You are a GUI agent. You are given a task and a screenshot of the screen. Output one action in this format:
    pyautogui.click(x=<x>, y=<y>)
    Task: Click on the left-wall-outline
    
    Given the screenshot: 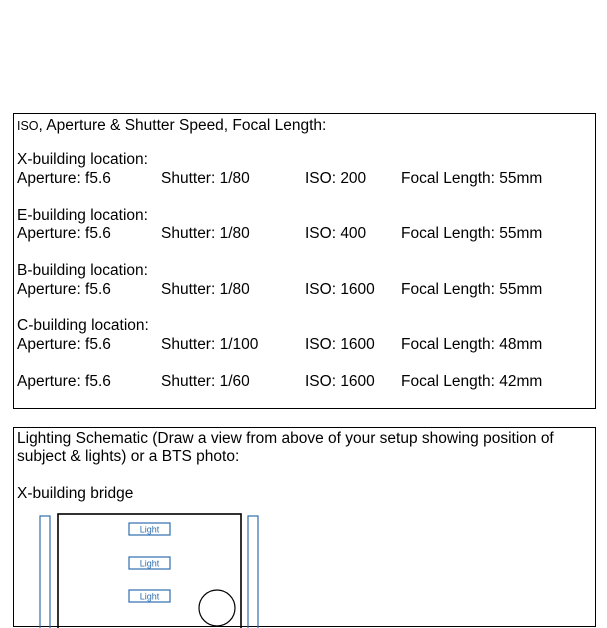 What is the action you would take?
    pyautogui.click(x=45, y=571)
    